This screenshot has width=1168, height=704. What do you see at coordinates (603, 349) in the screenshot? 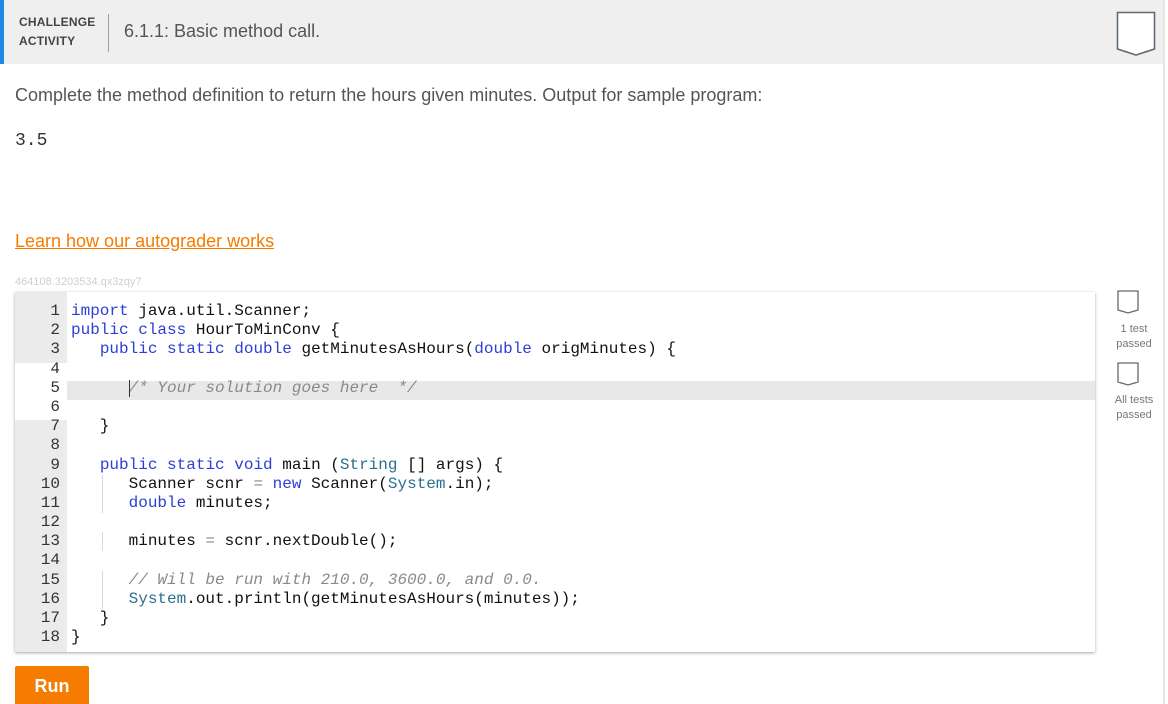
I see `code-token: origMinutes) {` at bounding box center [603, 349].